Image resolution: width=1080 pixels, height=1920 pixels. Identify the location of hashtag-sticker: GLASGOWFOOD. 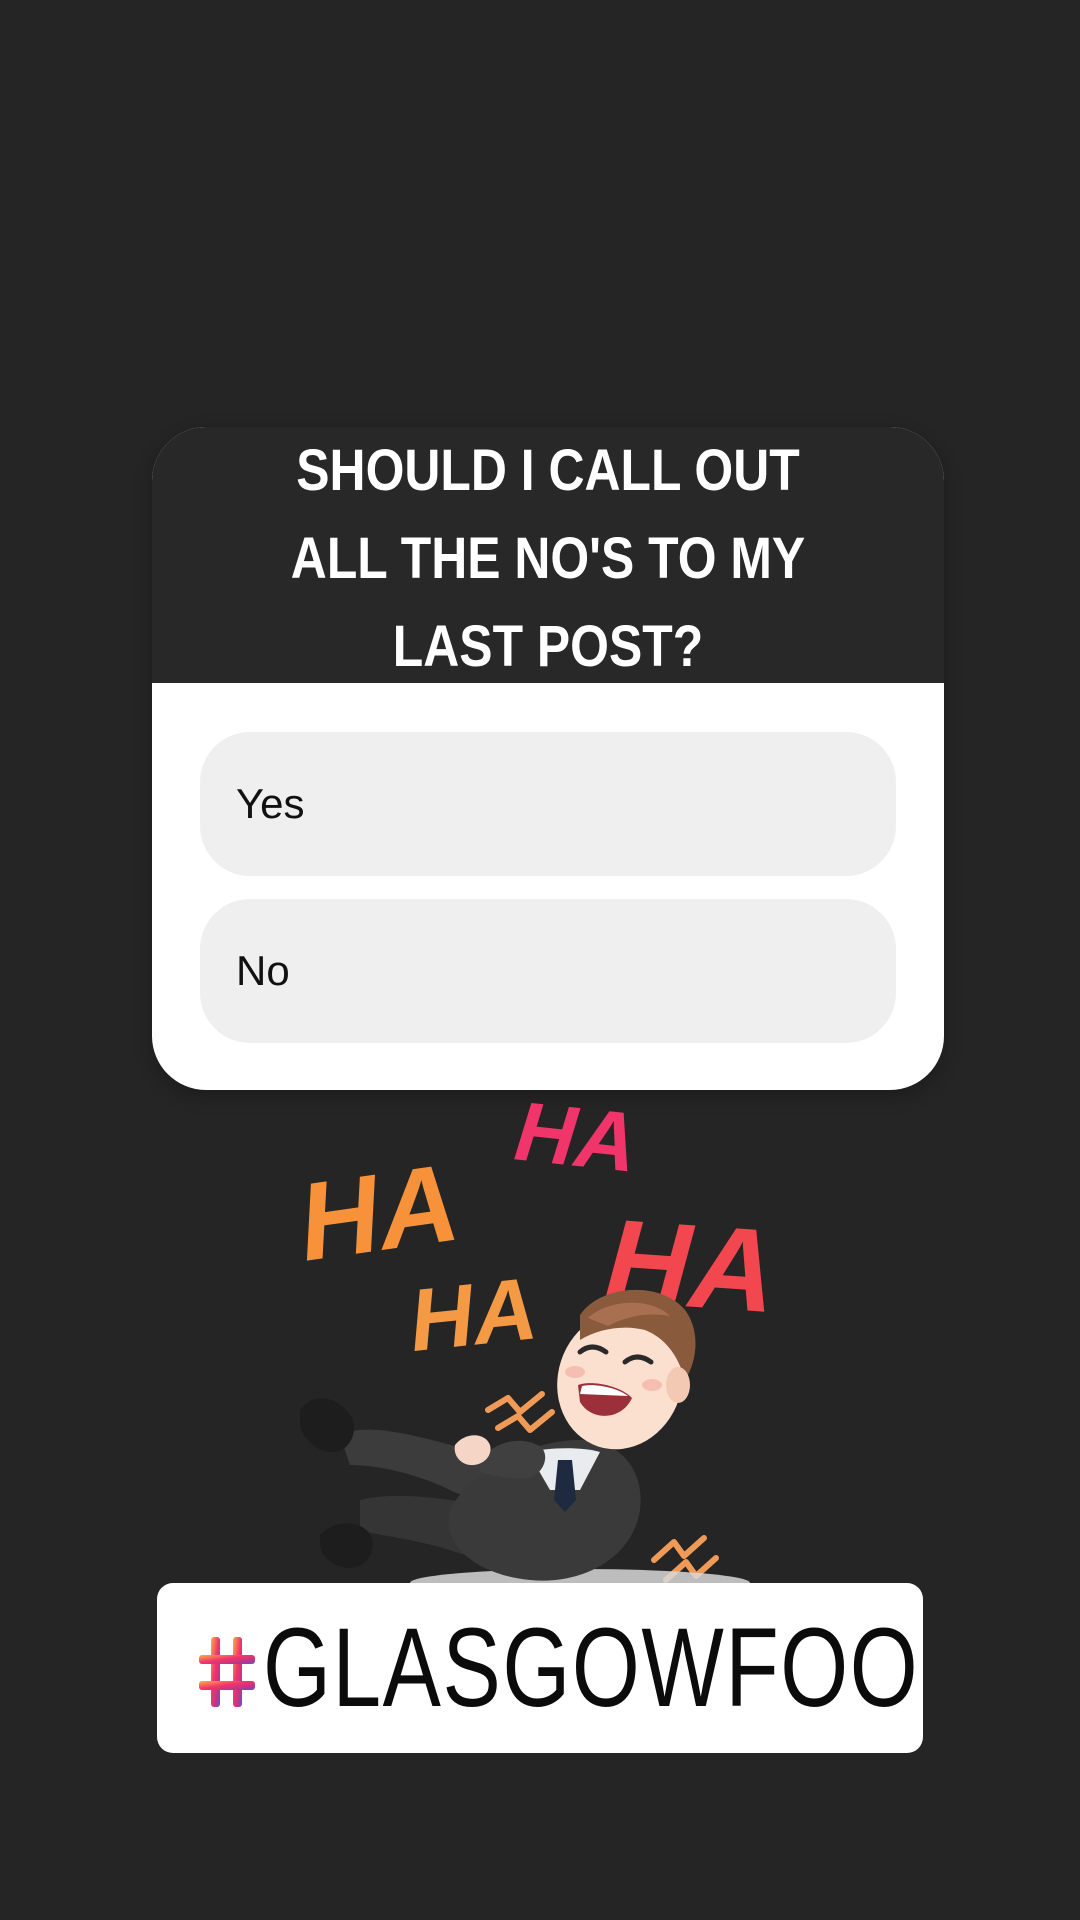
(540, 1668).